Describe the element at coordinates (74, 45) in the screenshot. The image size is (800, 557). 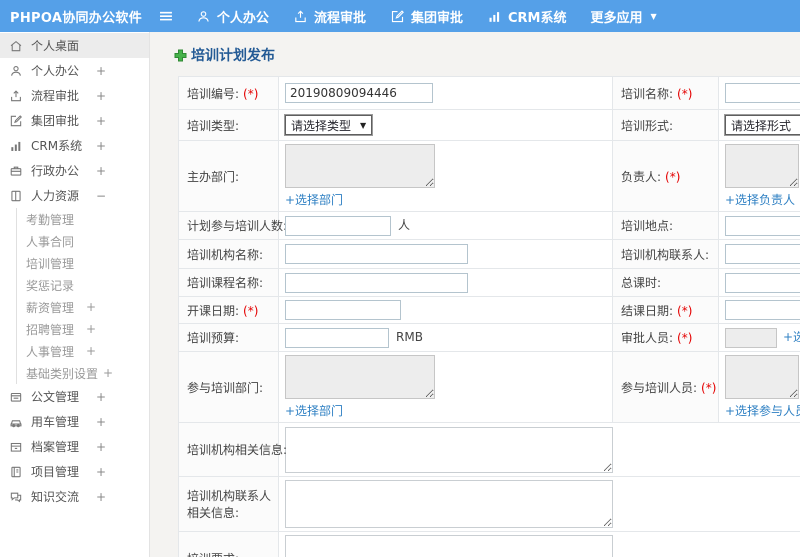
I see `sidebar-item-desktop: 个人桌面` at that location.